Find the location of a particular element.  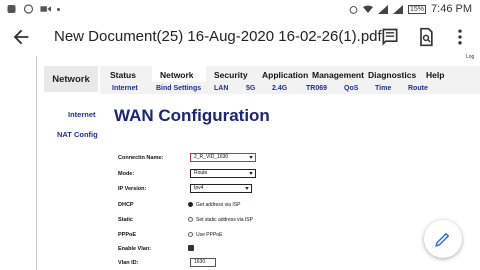

vlan-id-label: Vlan ID: is located at coordinates (128, 263).